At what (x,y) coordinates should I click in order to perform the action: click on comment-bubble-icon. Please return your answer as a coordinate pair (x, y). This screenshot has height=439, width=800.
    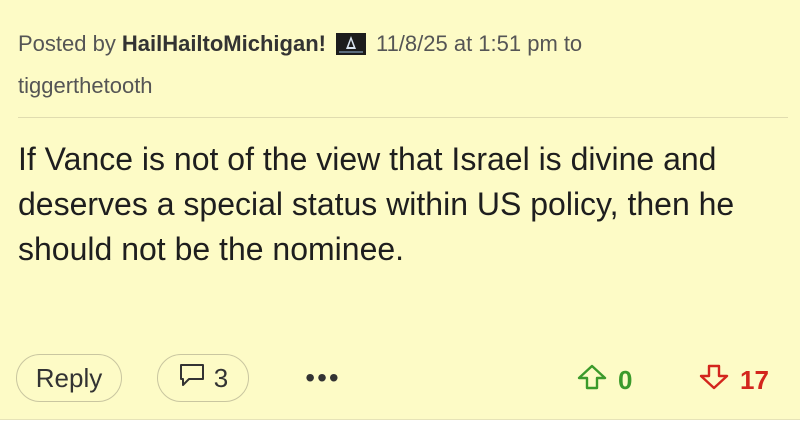
    Looking at the image, I should click on (192, 378).